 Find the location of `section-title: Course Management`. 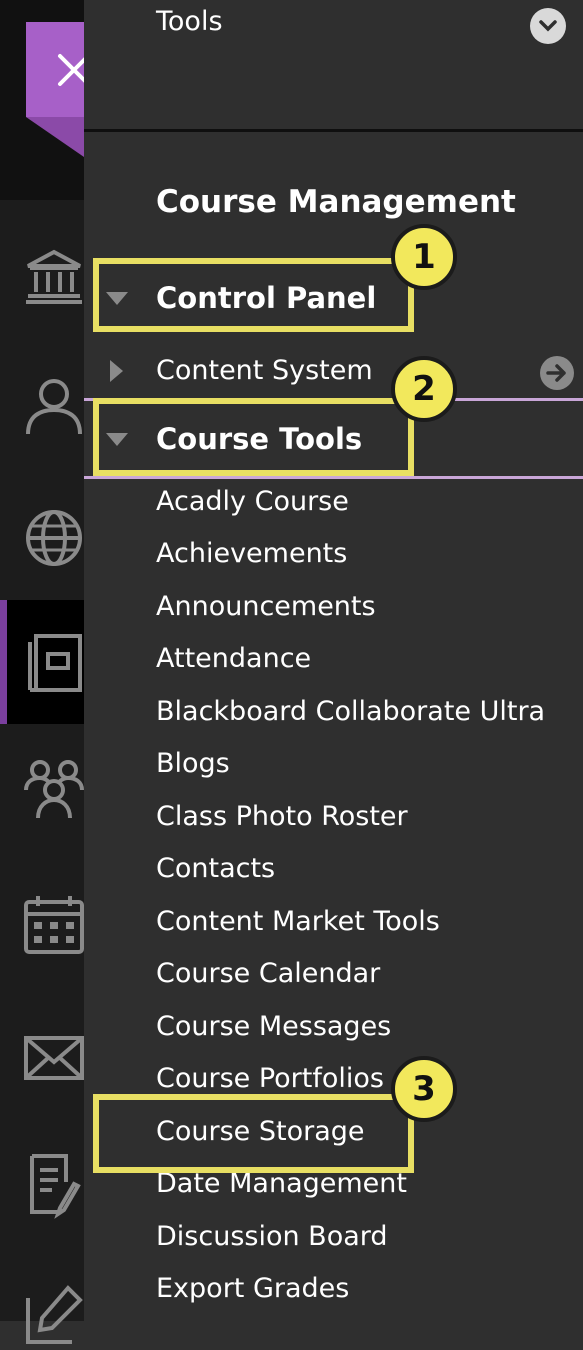

section-title: Course Management is located at coordinates (336, 202).